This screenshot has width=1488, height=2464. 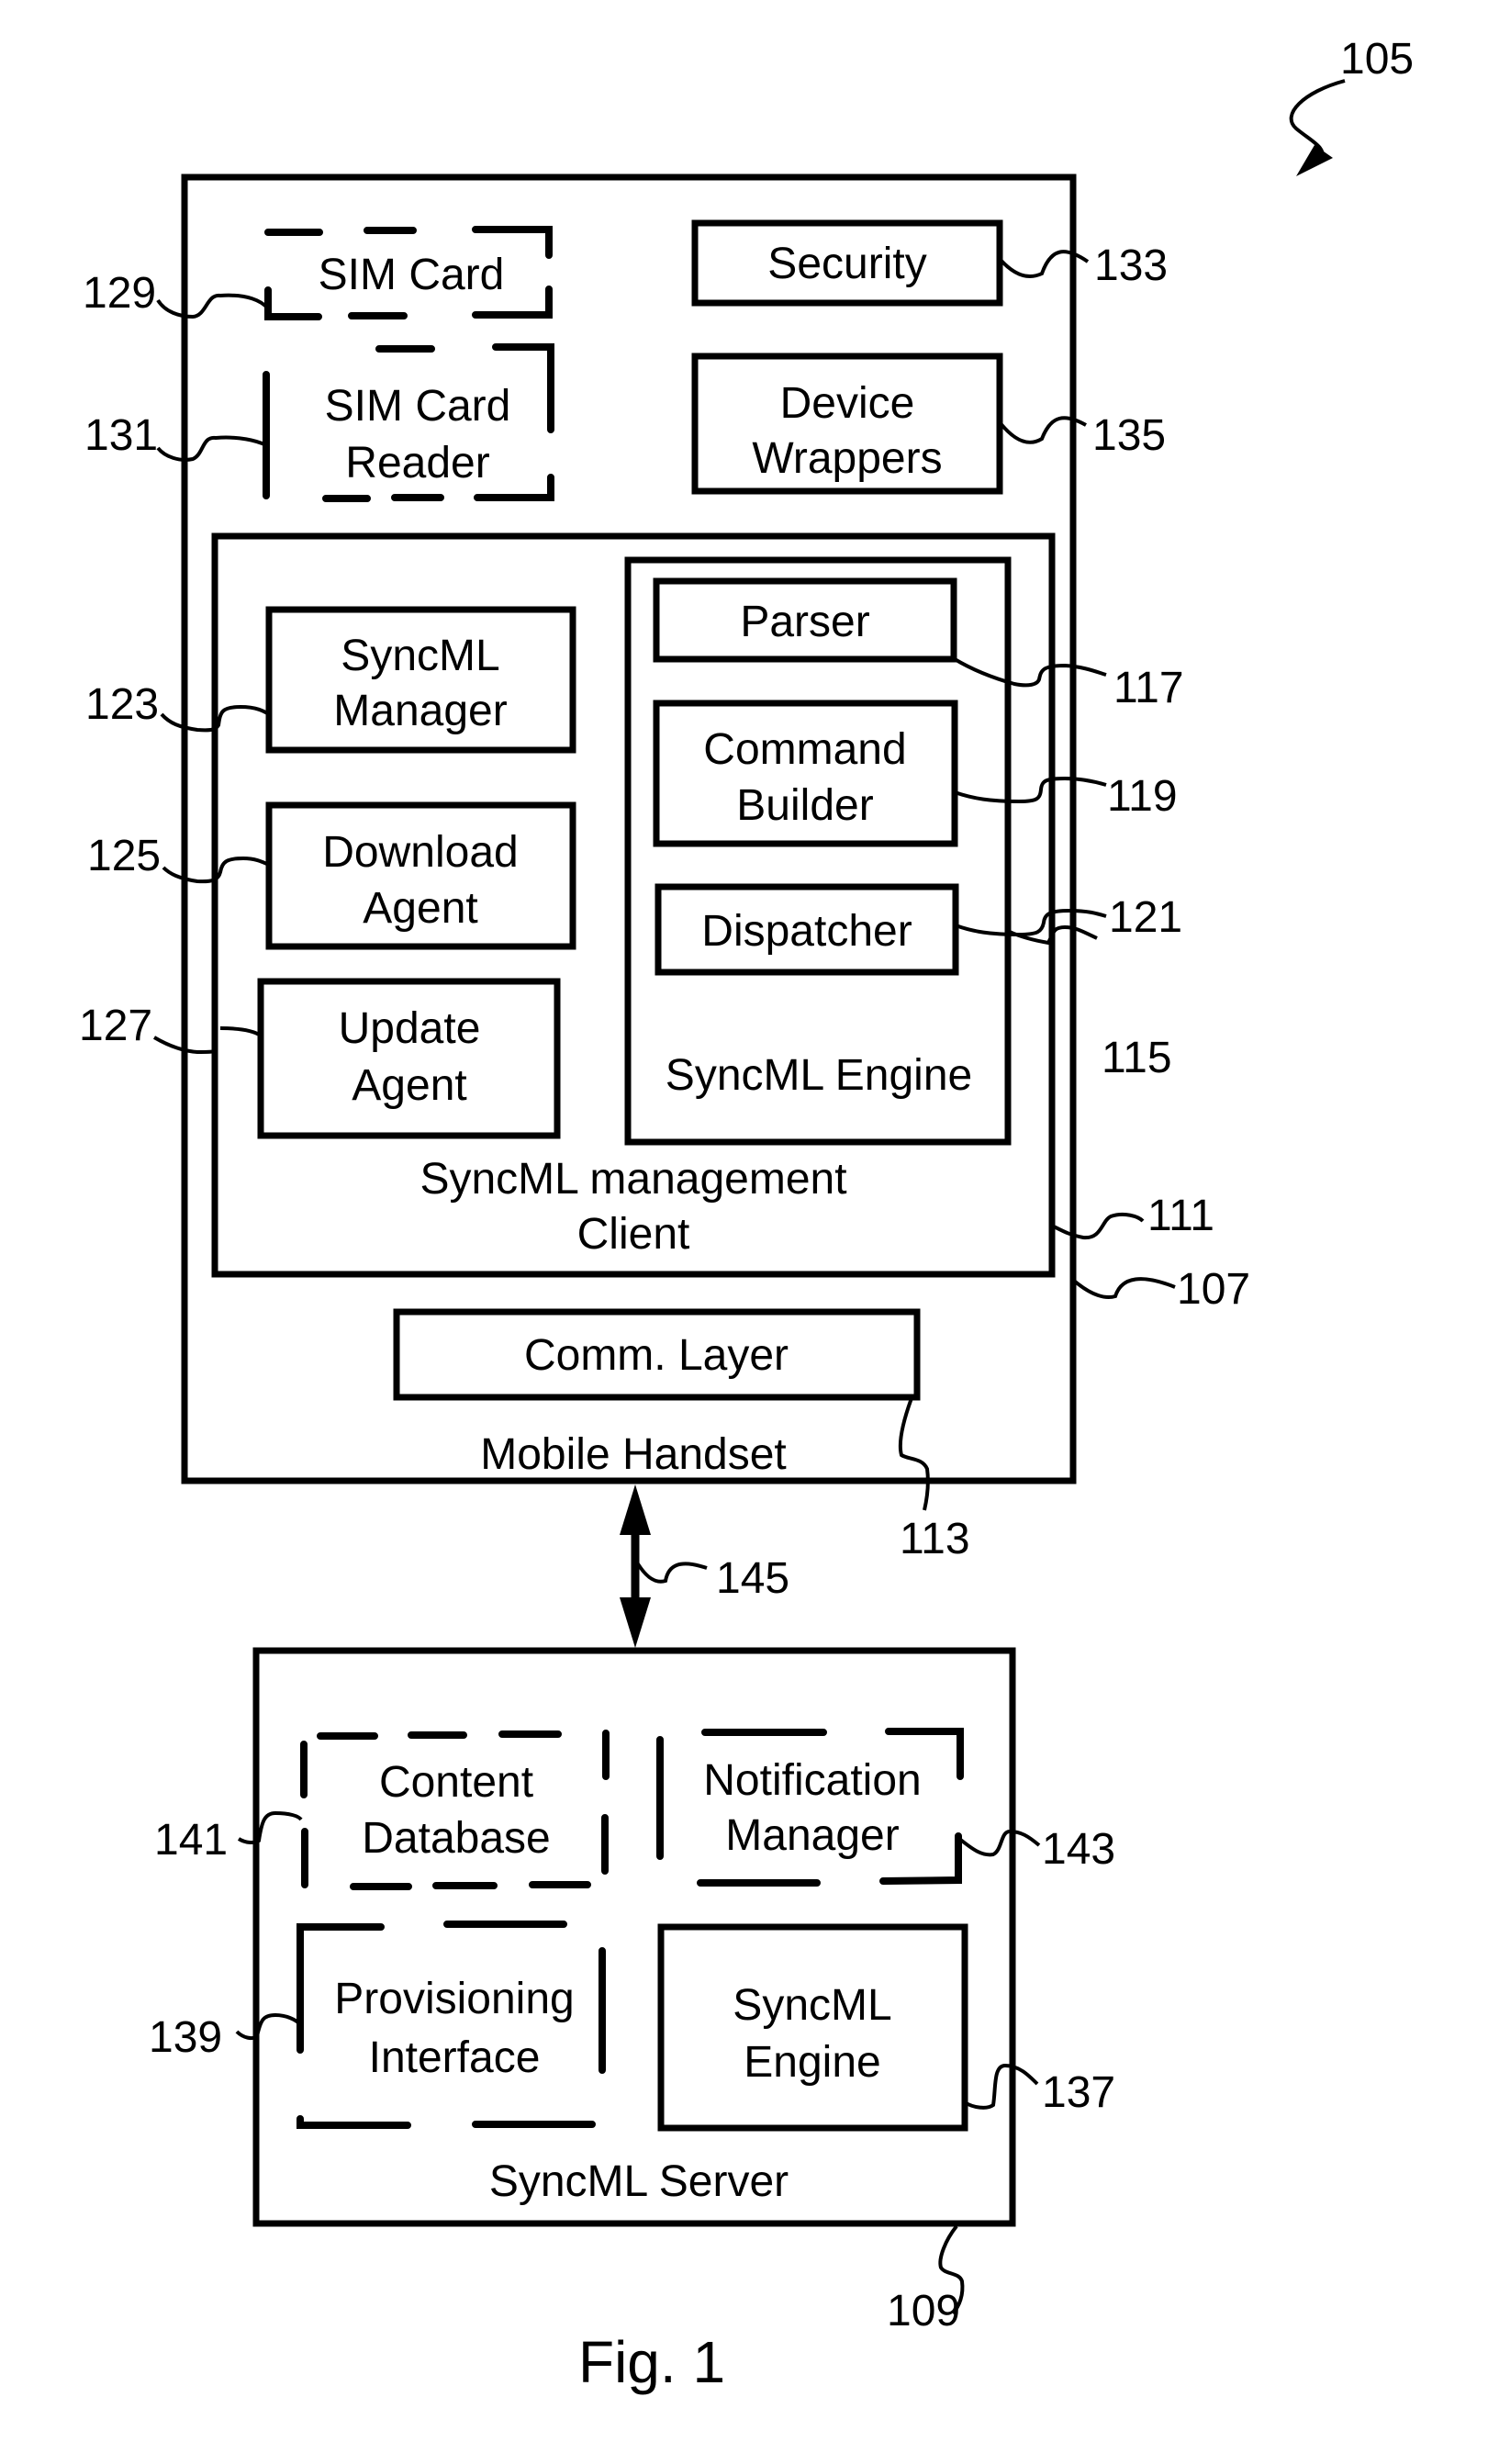 I want to click on notification-manager-dashed-border, so click(x=810, y=1807).